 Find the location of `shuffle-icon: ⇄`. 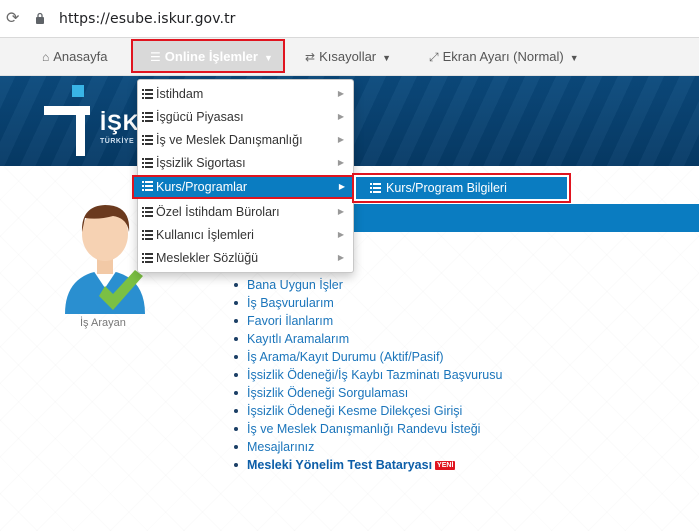

shuffle-icon: ⇄ is located at coordinates (310, 57).